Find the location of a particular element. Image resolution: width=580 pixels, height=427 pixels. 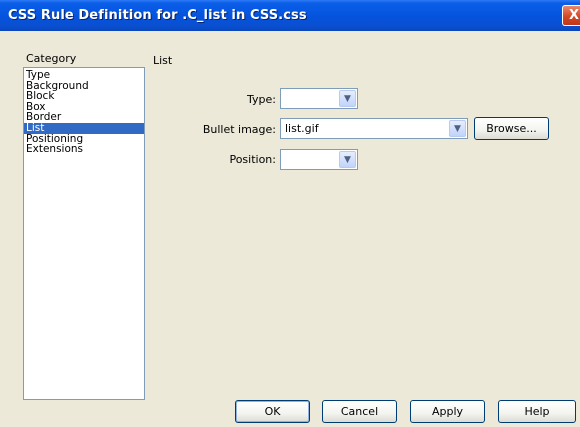

position-select: ▼ is located at coordinates (319, 159).